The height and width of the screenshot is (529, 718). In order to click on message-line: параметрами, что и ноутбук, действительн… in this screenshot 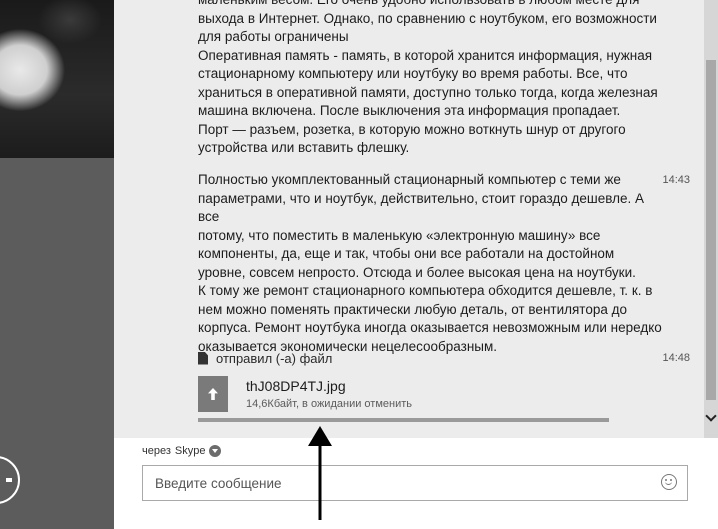, I will do `click(421, 207)`.